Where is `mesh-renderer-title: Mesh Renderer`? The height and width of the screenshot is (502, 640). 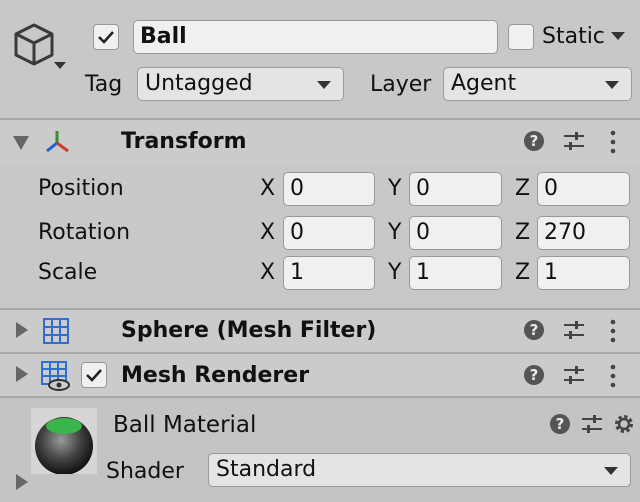
mesh-renderer-title: Mesh Renderer is located at coordinates (215, 375).